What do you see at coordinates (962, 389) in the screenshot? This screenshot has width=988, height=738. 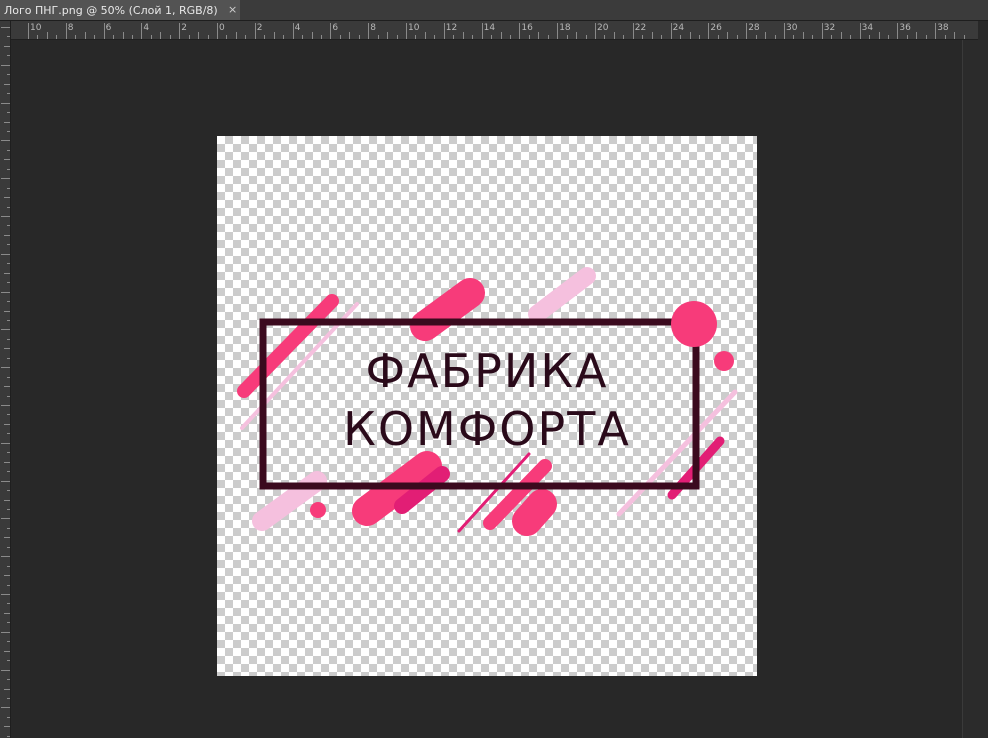 I see `scrollbar-divider` at bounding box center [962, 389].